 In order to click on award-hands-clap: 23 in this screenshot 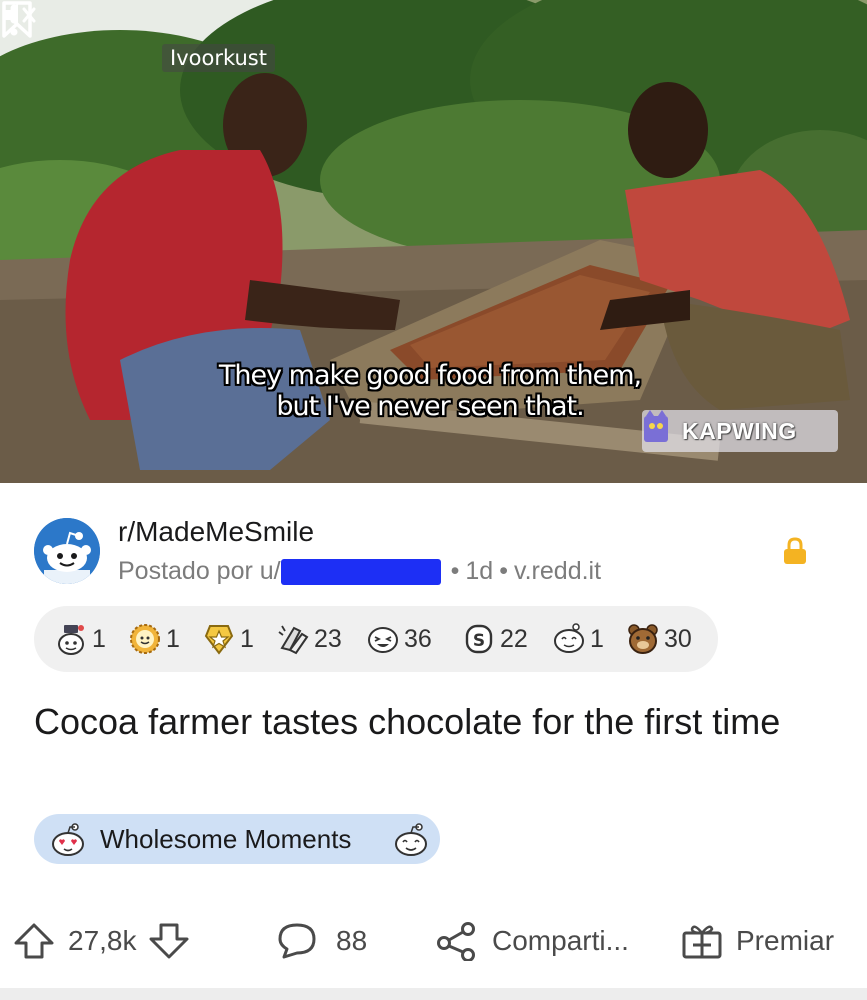, I will do `click(309, 639)`.